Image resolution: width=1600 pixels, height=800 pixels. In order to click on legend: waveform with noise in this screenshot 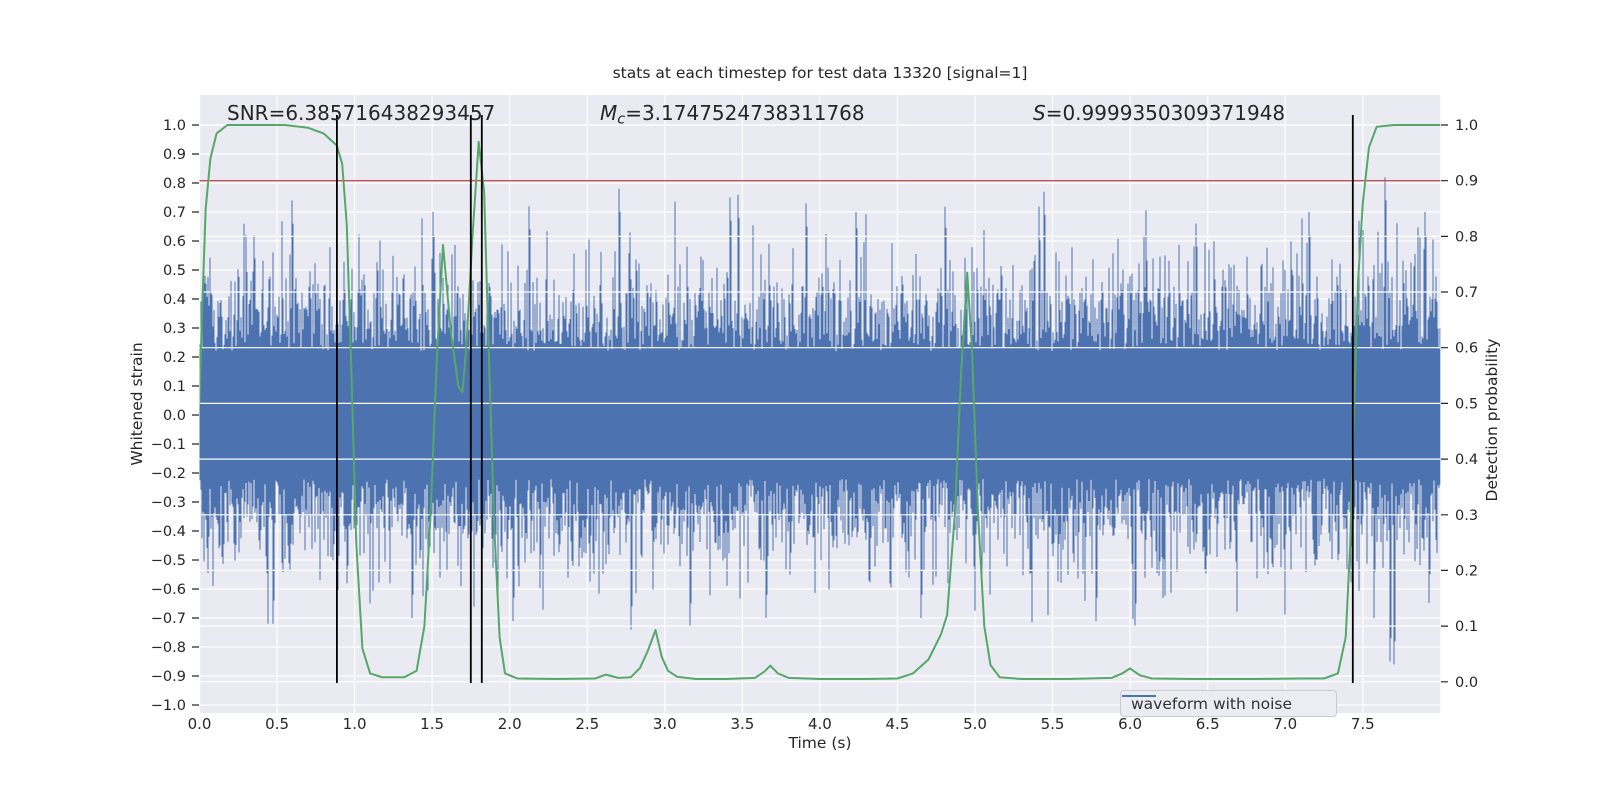, I will do `click(1228, 703)`.